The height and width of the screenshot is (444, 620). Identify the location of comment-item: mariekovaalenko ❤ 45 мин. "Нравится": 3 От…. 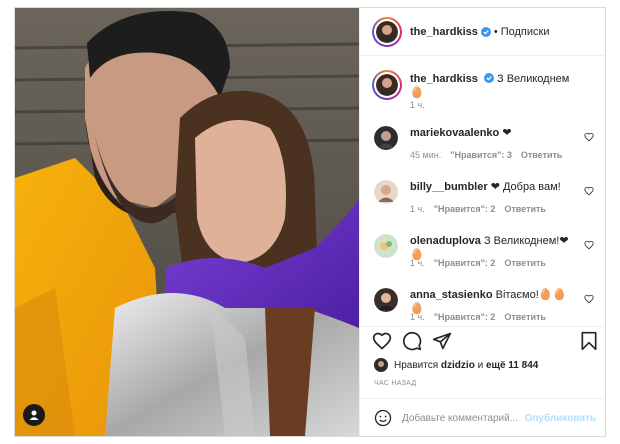
(484, 144).